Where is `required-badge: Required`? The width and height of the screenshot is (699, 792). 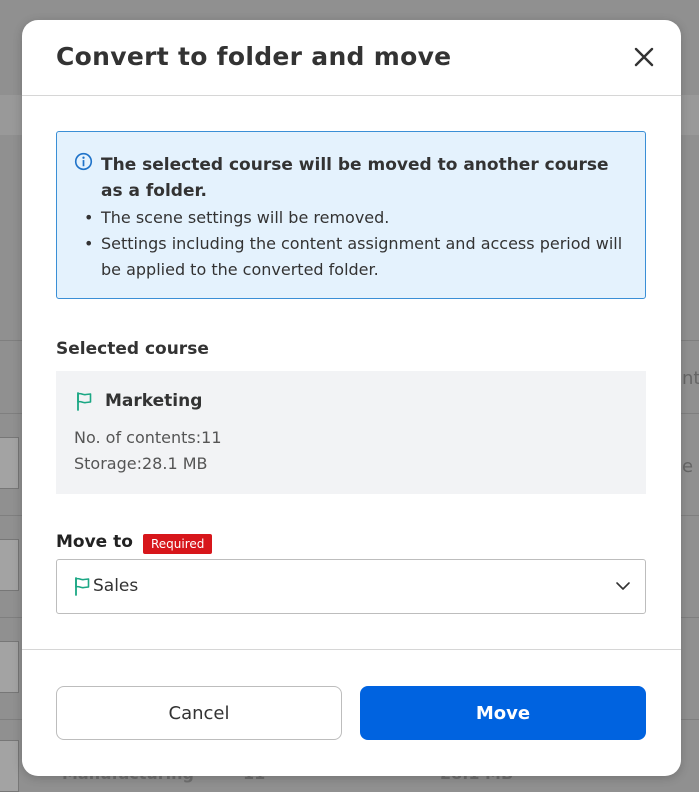
required-badge: Required is located at coordinates (178, 544).